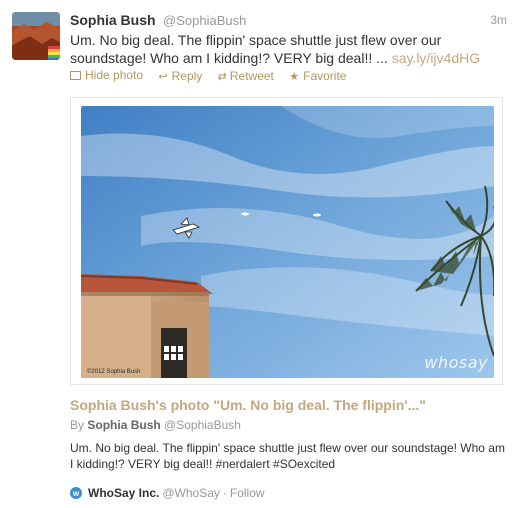 The width and height of the screenshot is (519, 508). What do you see at coordinates (76, 493) in the screenshot?
I see `whosay-icon: w` at bounding box center [76, 493].